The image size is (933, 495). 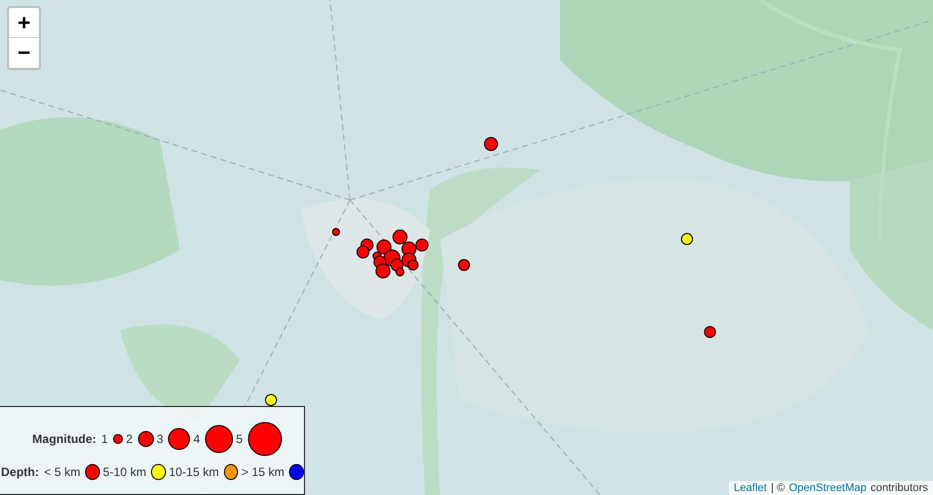 What do you see at coordinates (62, 471) in the screenshot?
I see `legend-label: < 5 km` at bounding box center [62, 471].